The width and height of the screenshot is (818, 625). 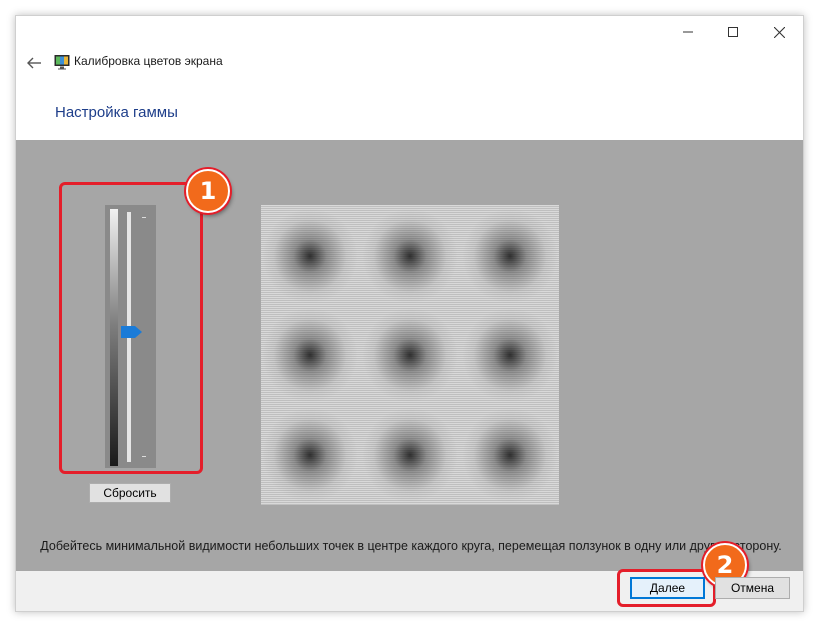 What do you see at coordinates (208, 191) in the screenshot?
I see `step-badge-1: 1` at bounding box center [208, 191].